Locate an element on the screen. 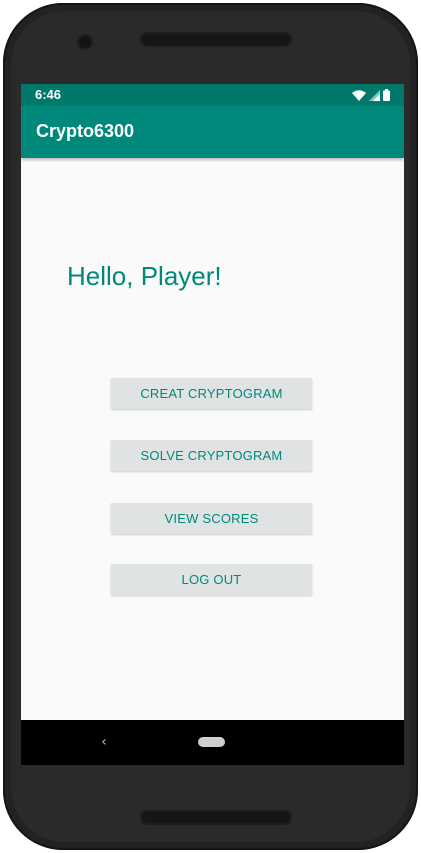  app-bar: Crypto6300 is located at coordinates (212, 132).